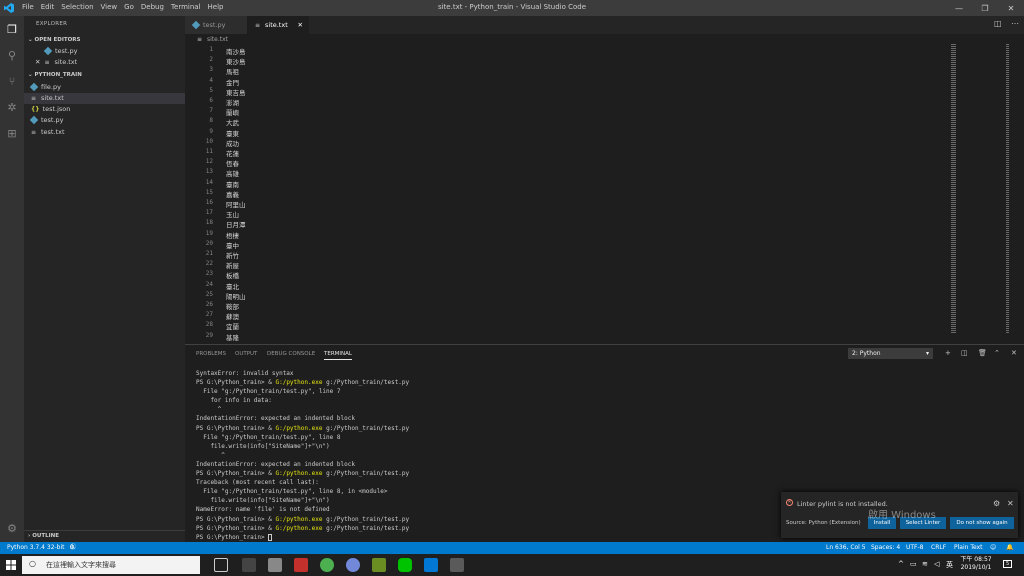 Image resolution: width=1024 pixels, height=576 pixels. Describe the element at coordinates (431, 565) in the screenshot. I see `vscode-taskbar-icon` at that location.